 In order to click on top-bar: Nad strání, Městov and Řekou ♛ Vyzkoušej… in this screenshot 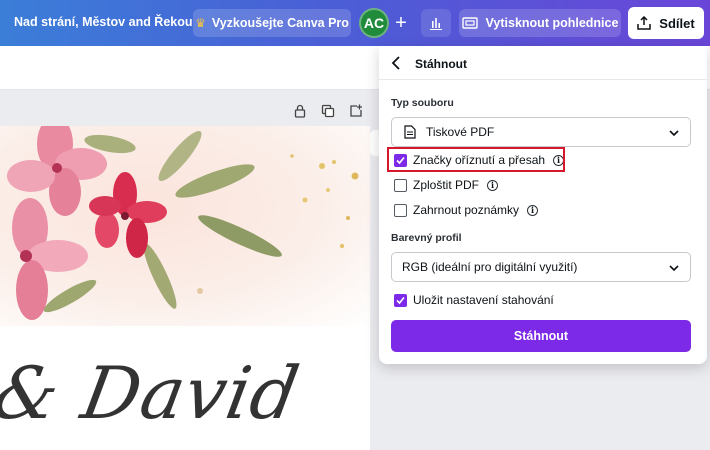, I will do `click(355, 23)`.